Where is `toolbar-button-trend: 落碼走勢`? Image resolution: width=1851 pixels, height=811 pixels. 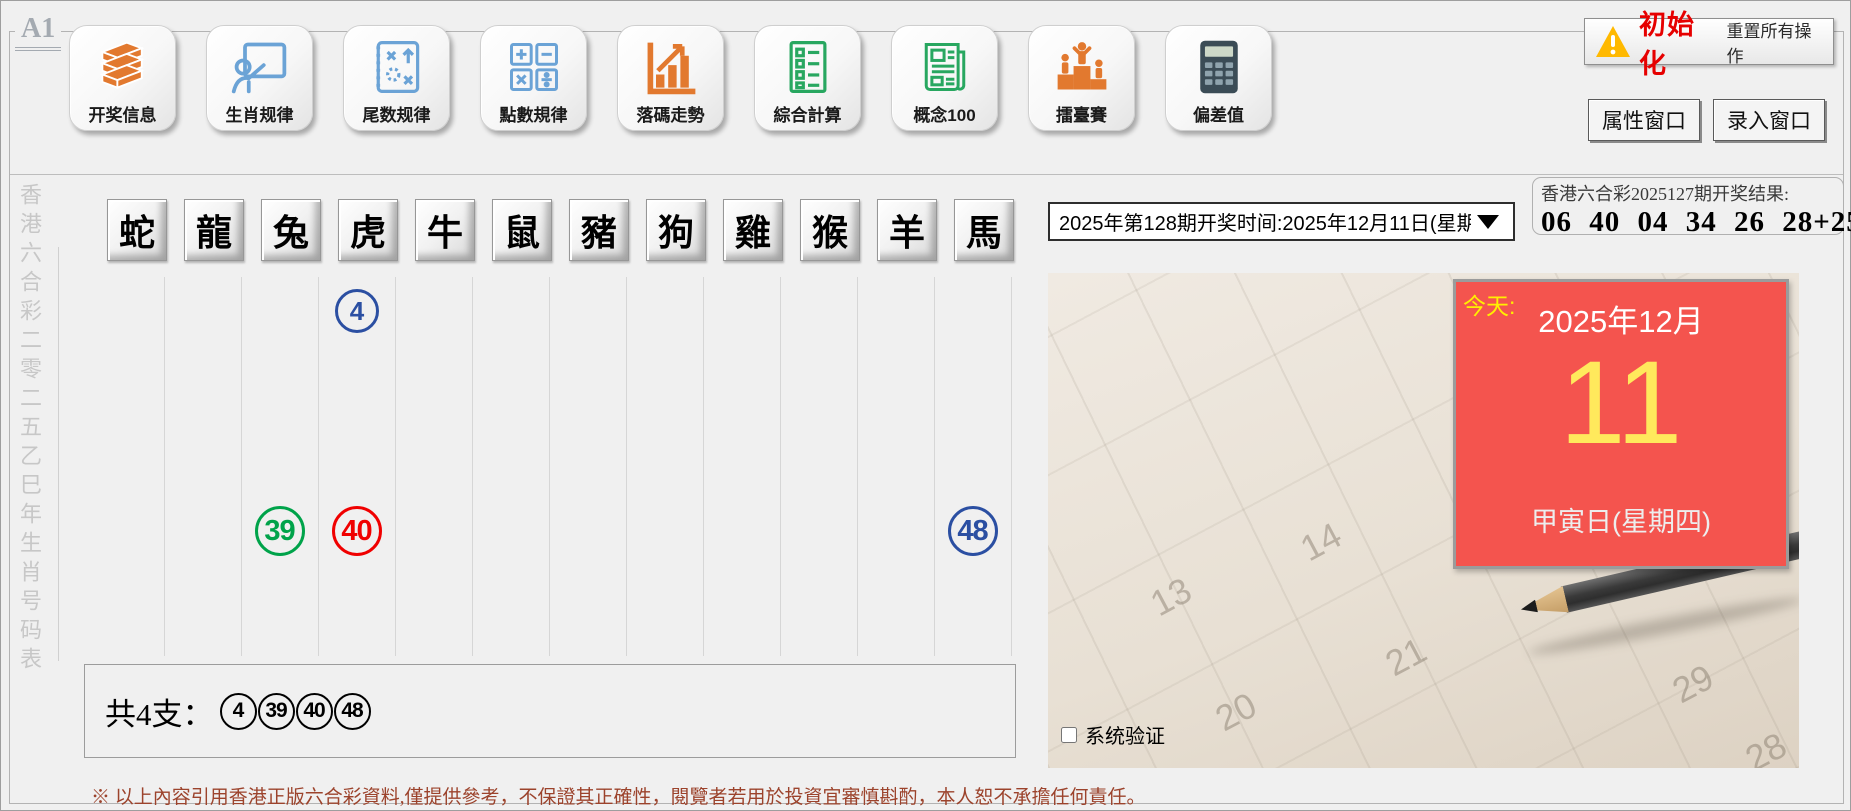 toolbar-button-trend: 落碼走勢 is located at coordinates (670, 78).